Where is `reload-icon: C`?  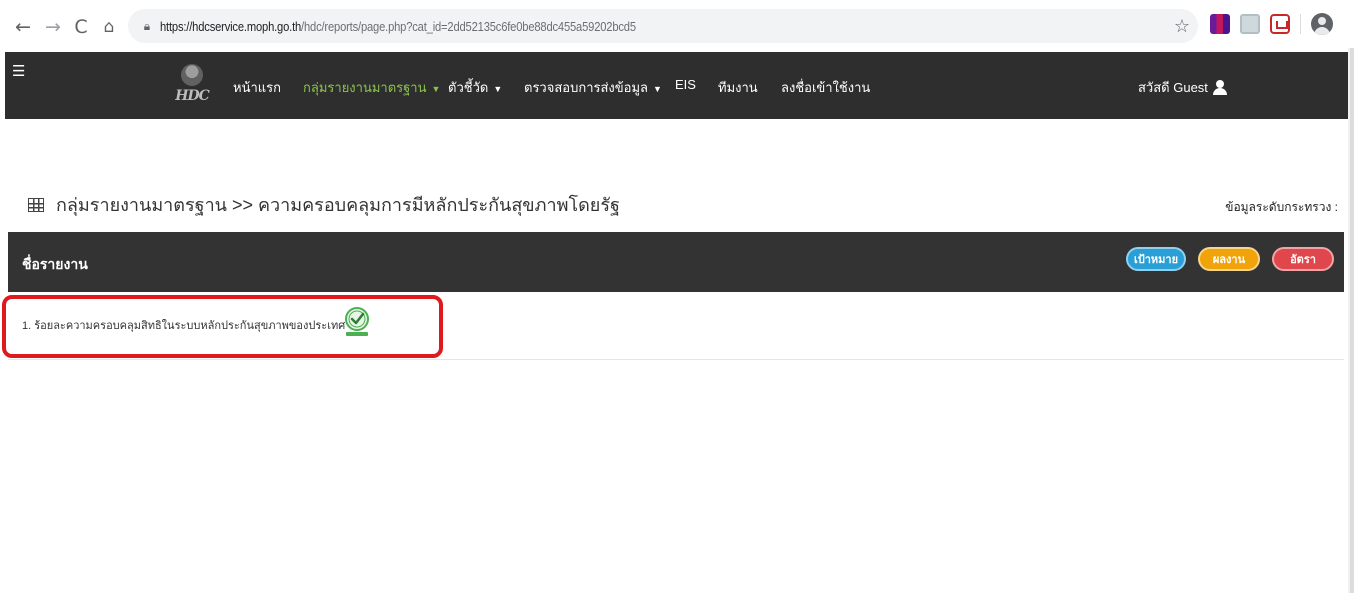 reload-icon: C is located at coordinates (81, 27).